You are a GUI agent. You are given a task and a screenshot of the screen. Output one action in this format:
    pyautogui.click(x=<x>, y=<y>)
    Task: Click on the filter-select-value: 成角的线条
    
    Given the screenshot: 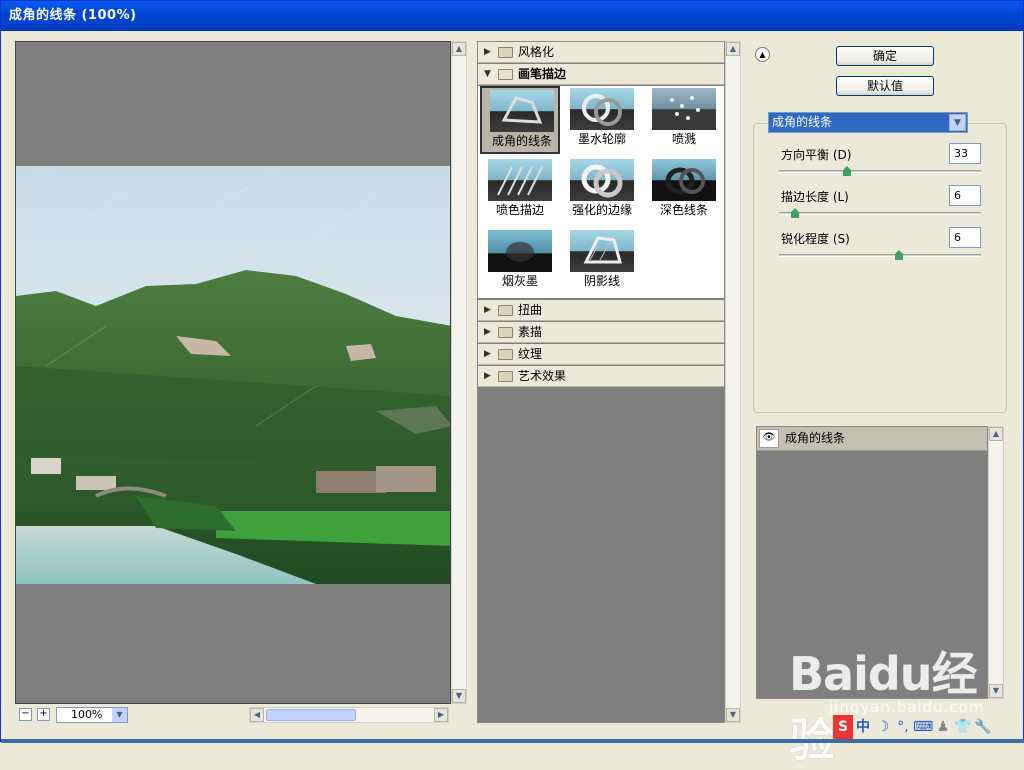 What is the action you would take?
    pyautogui.click(x=802, y=122)
    